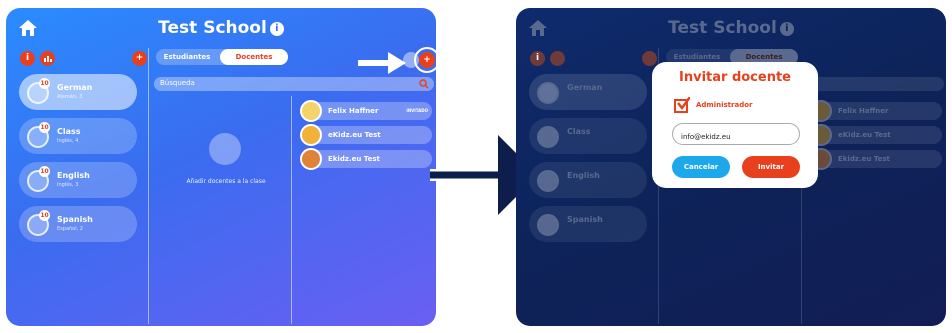 This screenshot has height=333, width=952. I want to click on teacher-row: Felix Haffner INVITADO, so click(366, 111).